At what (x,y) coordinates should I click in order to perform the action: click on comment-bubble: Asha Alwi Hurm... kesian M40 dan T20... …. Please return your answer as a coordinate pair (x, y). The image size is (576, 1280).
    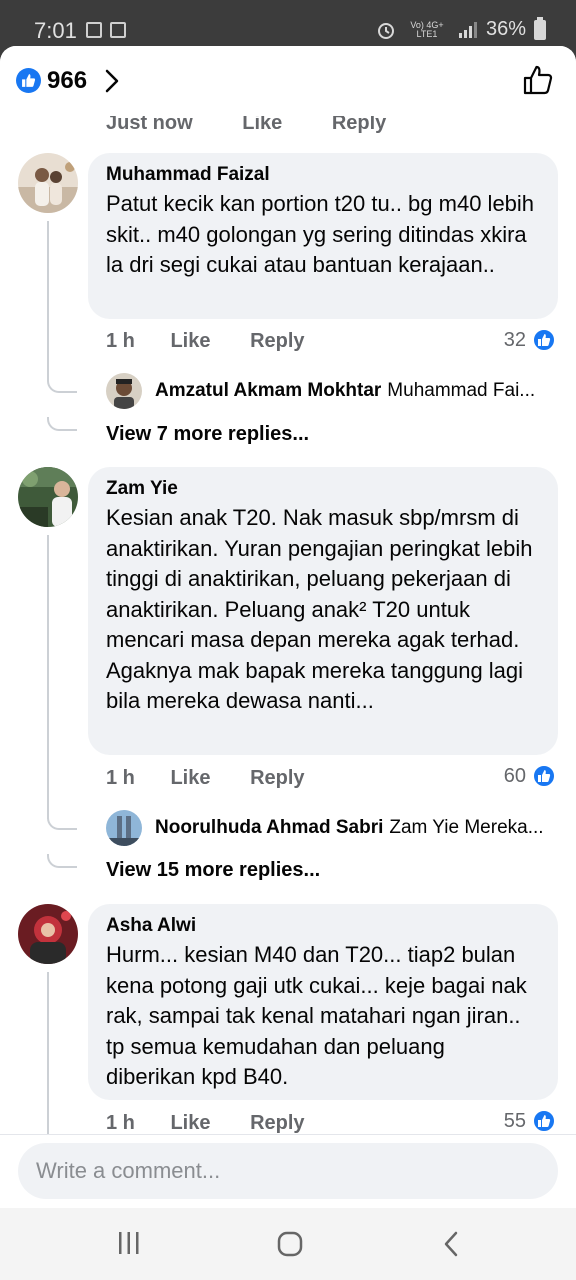
    Looking at the image, I should click on (323, 1002).